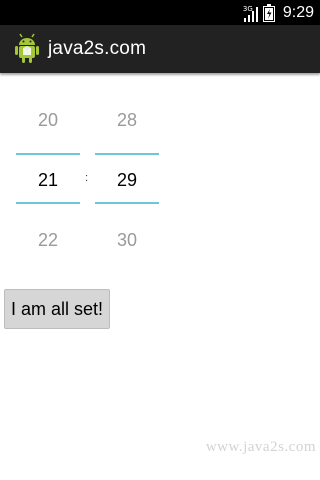 The image size is (320, 480). I want to click on android-icon, so click(27, 48).